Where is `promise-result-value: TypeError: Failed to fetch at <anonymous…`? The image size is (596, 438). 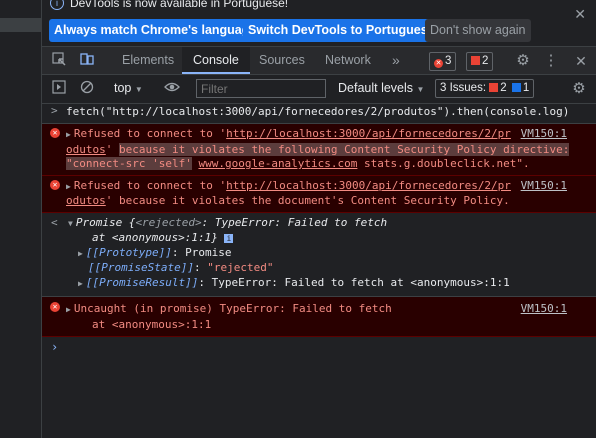 promise-result-value: TypeError: Failed to fetch at <anonymous… is located at coordinates (360, 282).